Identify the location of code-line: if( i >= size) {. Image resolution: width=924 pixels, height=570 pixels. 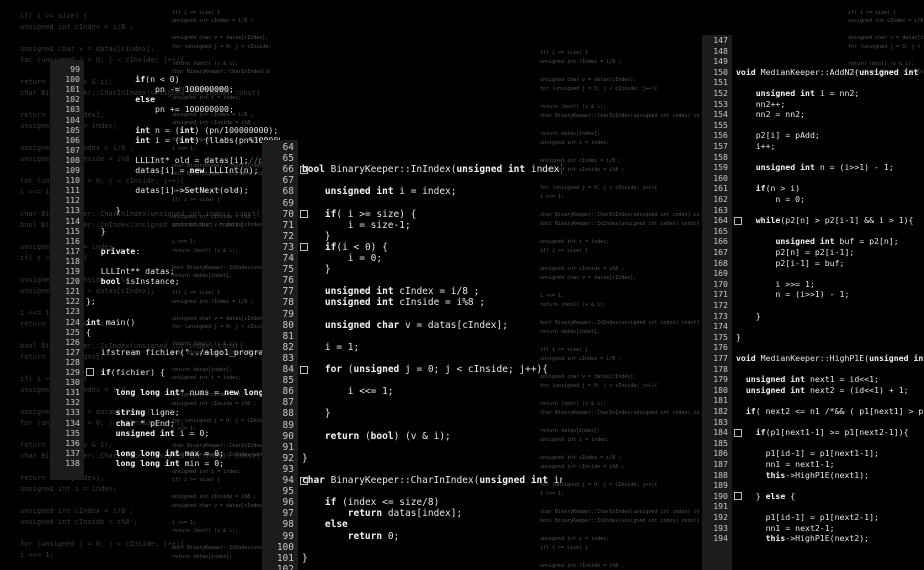
(370, 214).